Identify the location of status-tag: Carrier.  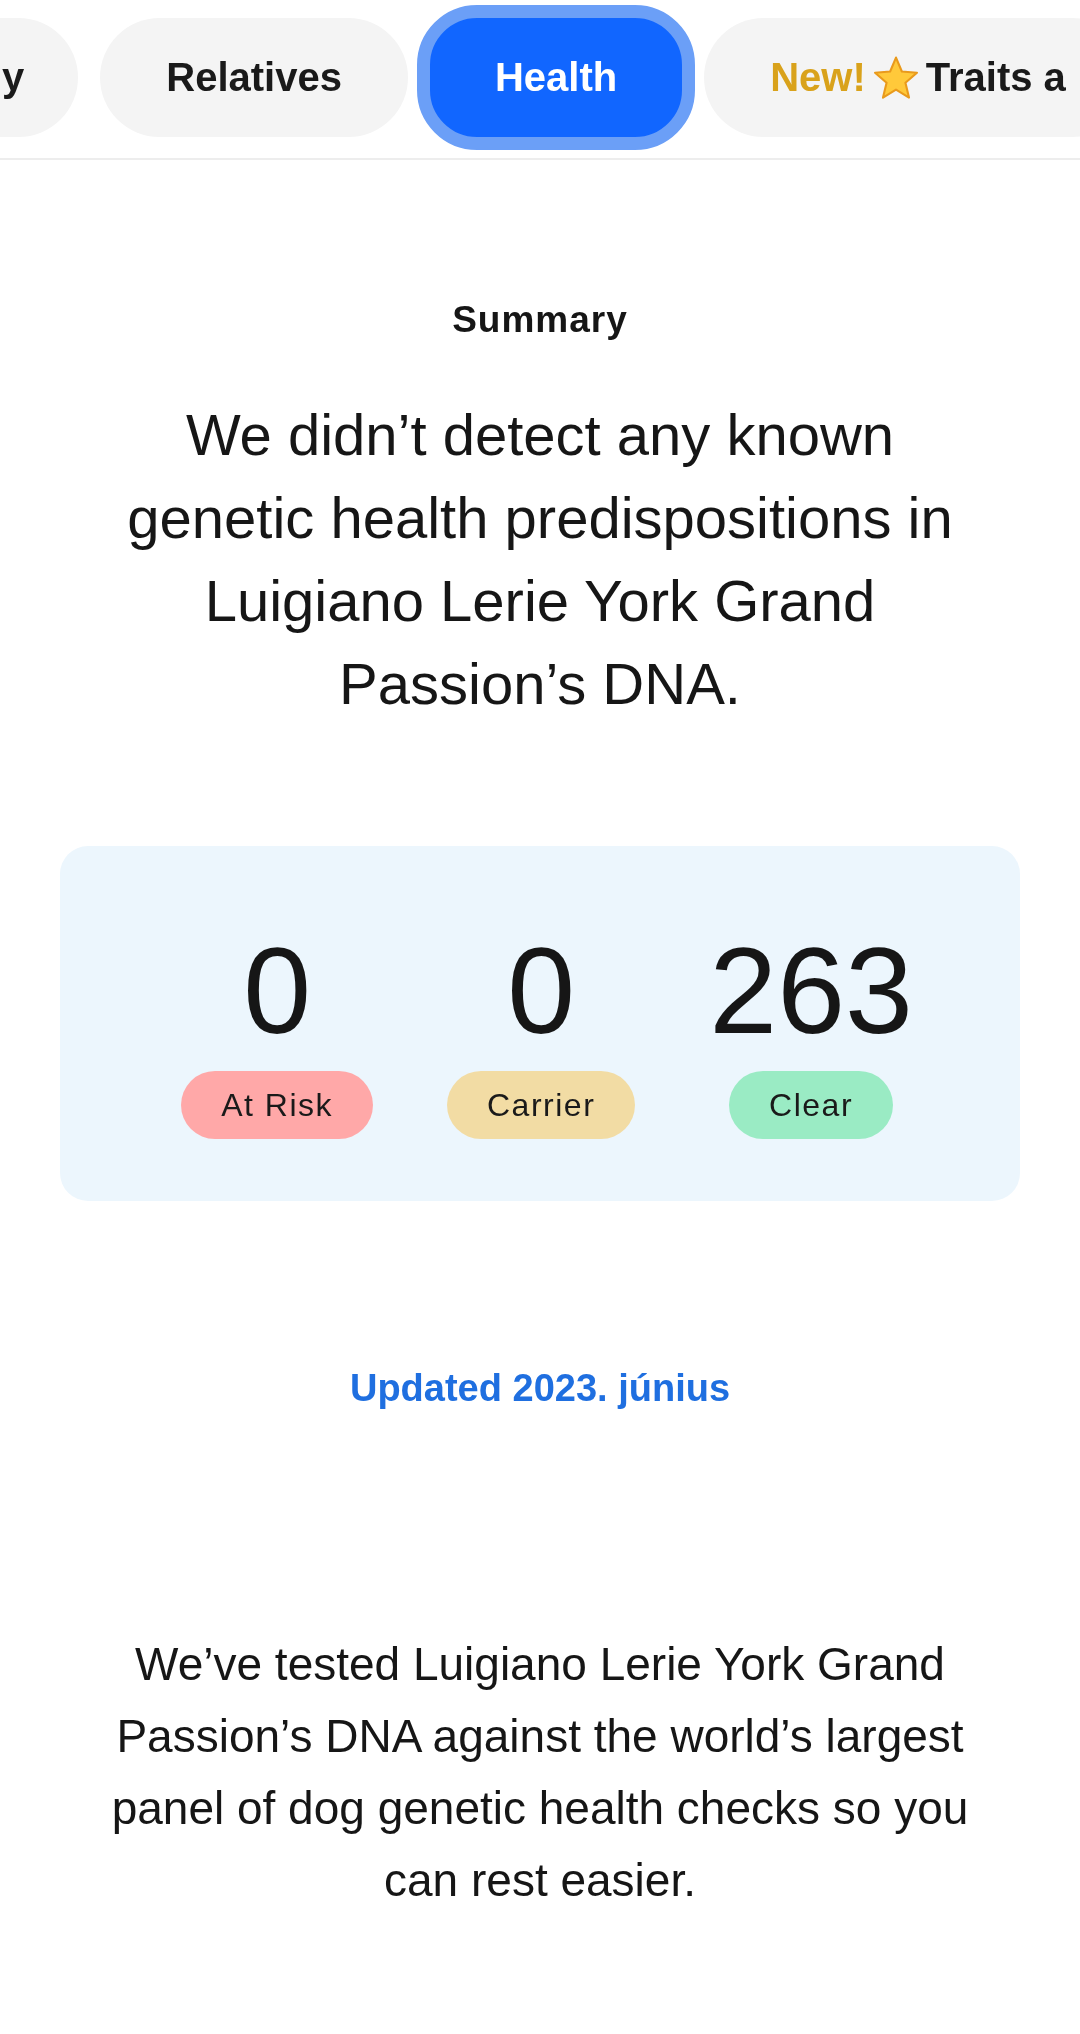
(541, 1105).